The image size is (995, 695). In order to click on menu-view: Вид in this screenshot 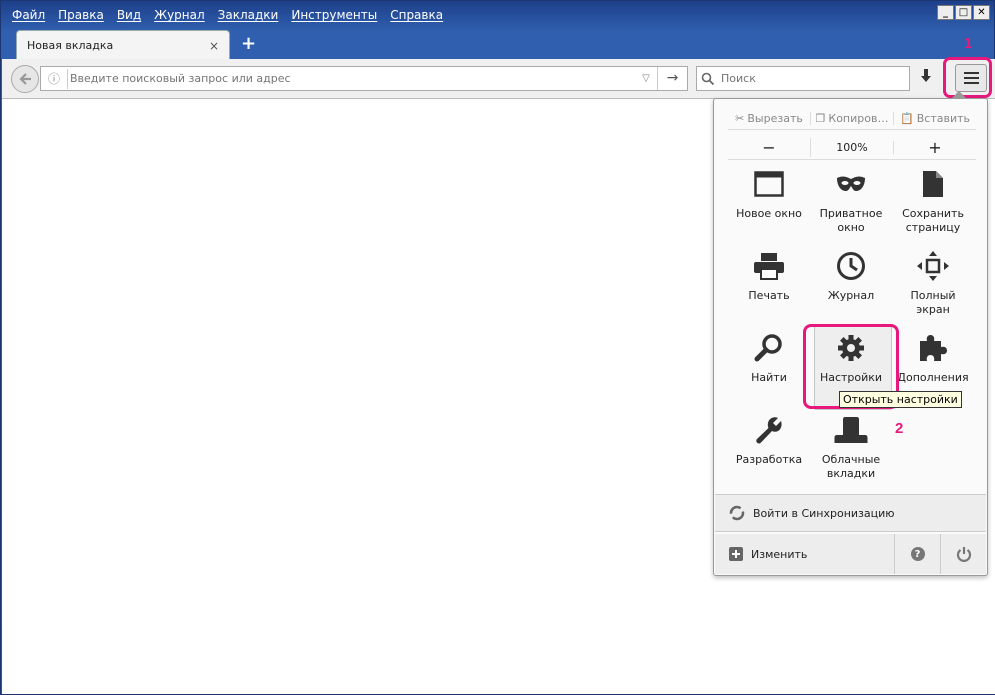, I will do `click(129, 15)`.